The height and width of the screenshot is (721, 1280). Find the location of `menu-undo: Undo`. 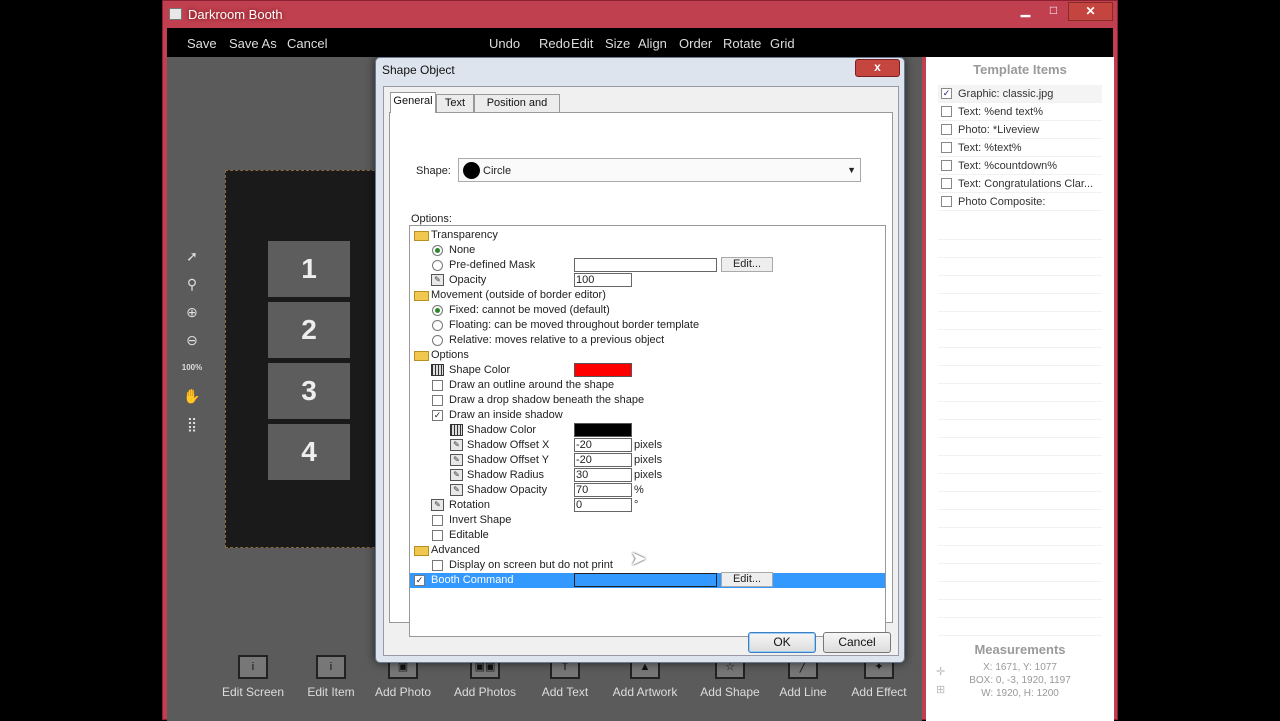

menu-undo: Undo is located at coordinates (504, 43).